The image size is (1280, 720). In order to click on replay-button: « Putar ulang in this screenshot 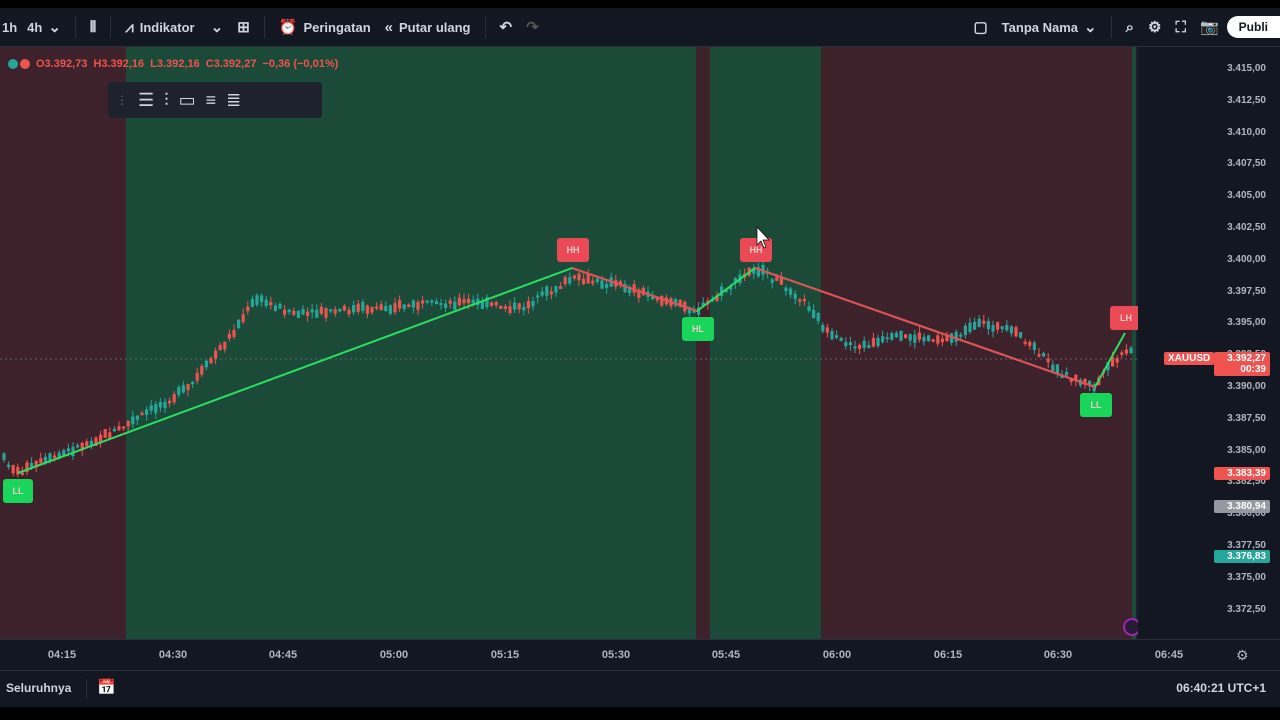, I will do `click(428, 27)`.